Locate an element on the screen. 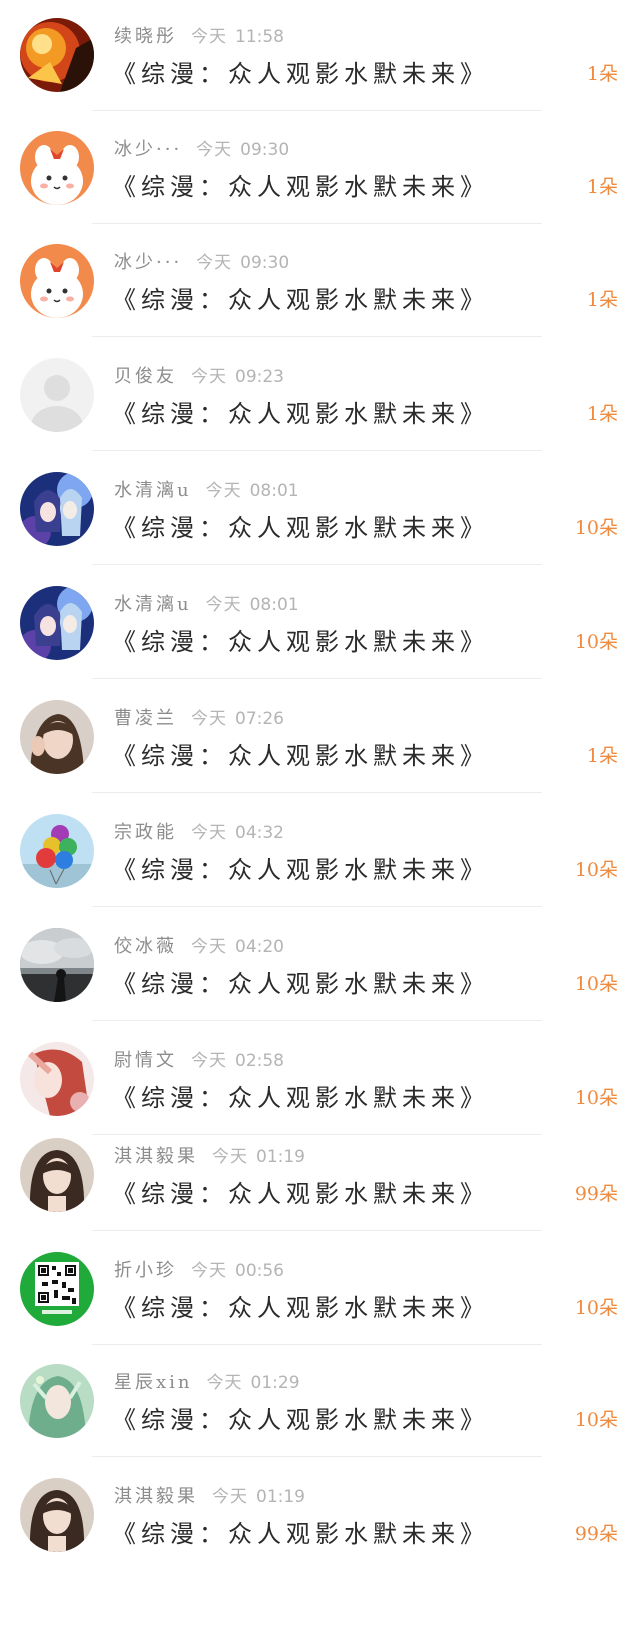 This screenshot has width=640, height=1651. user-name: 贝俊友 is located at coordinates (145, 376).